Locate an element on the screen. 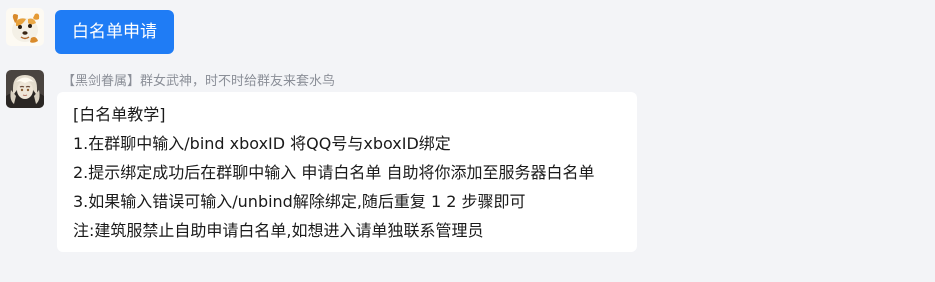  message-line: 1.在群聊中输入/bind xboxID 将QQ号与xboxID绑定 is located at coordinates (262, 143).